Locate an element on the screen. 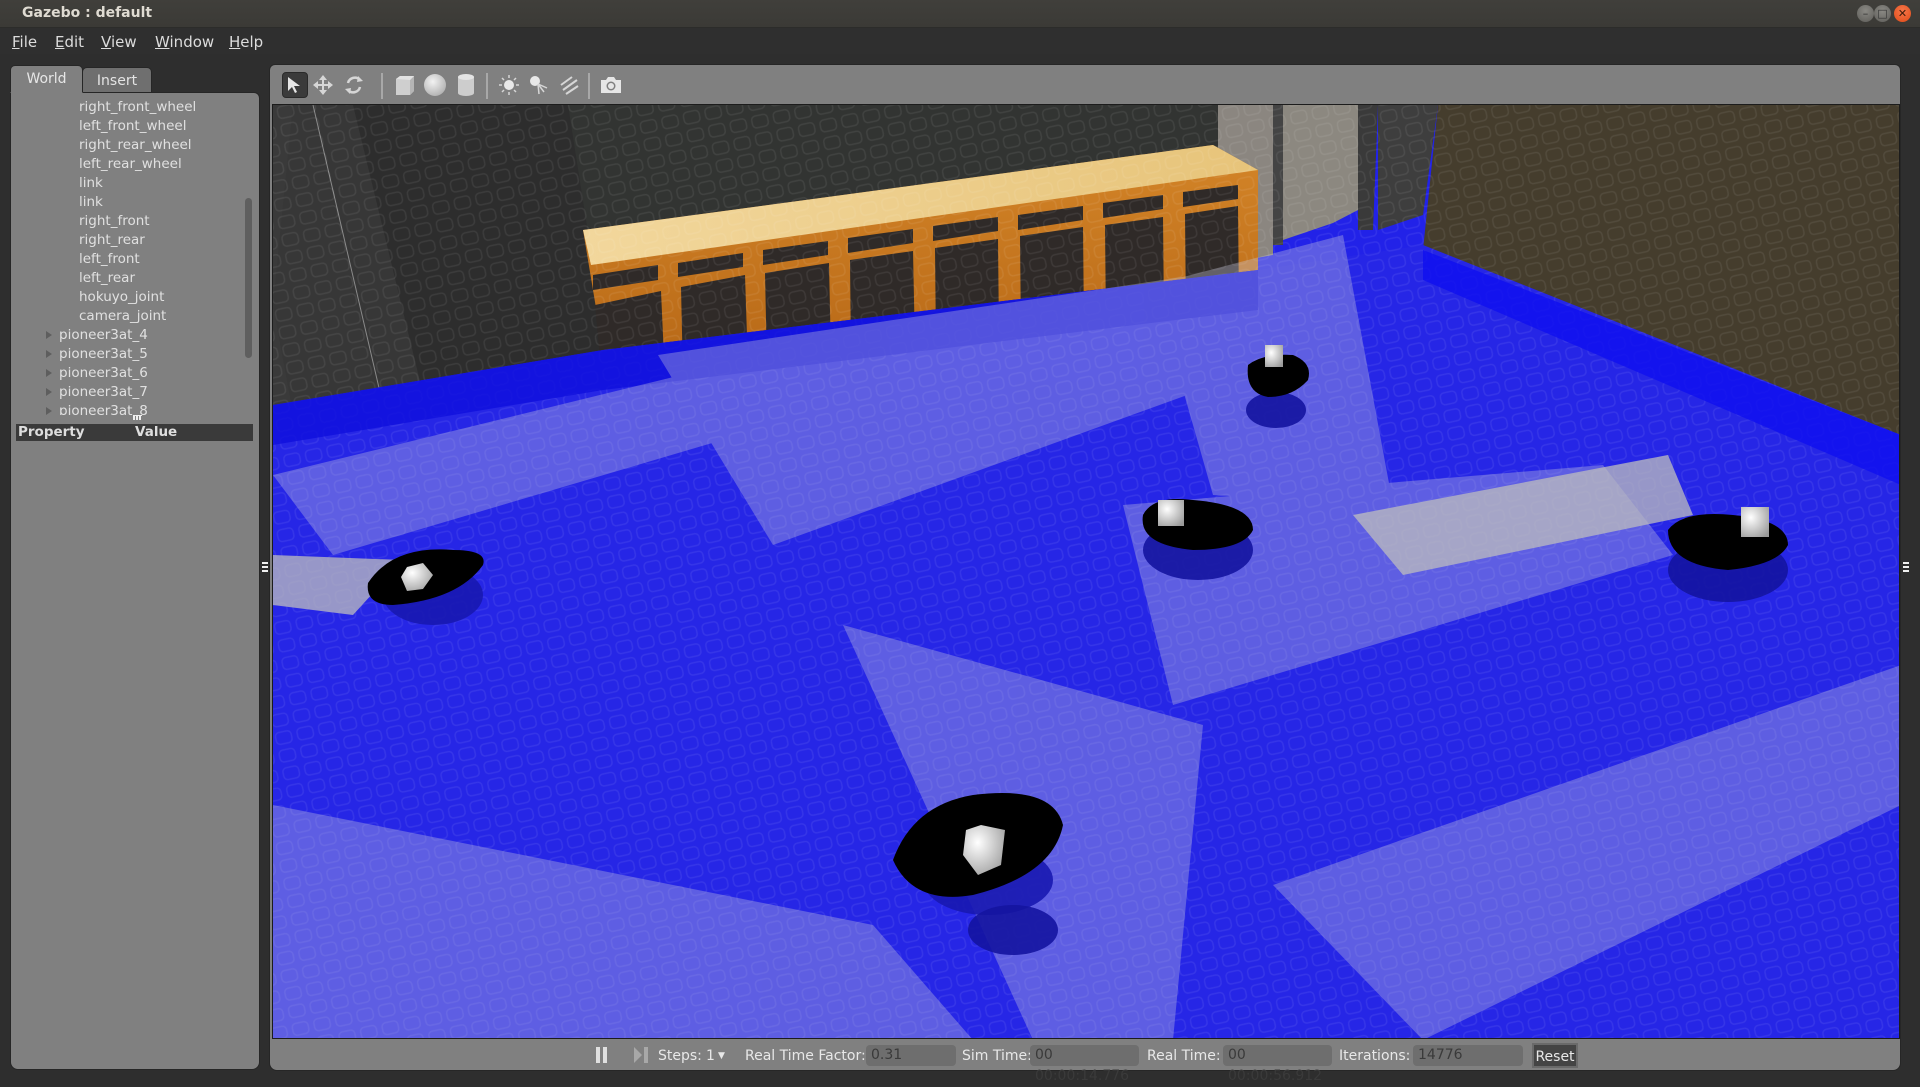  directional-light-button is located at coordinates (569, 85).